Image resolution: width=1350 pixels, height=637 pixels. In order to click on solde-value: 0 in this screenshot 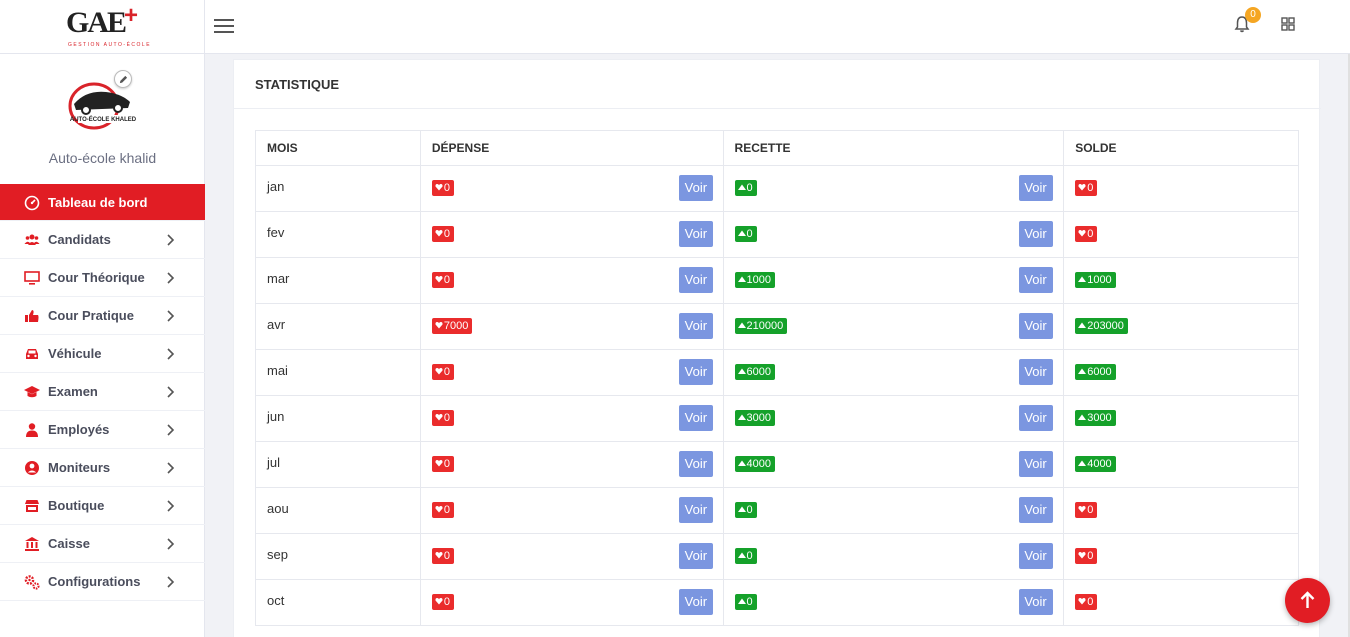, I will do `click(1090, 510)`.